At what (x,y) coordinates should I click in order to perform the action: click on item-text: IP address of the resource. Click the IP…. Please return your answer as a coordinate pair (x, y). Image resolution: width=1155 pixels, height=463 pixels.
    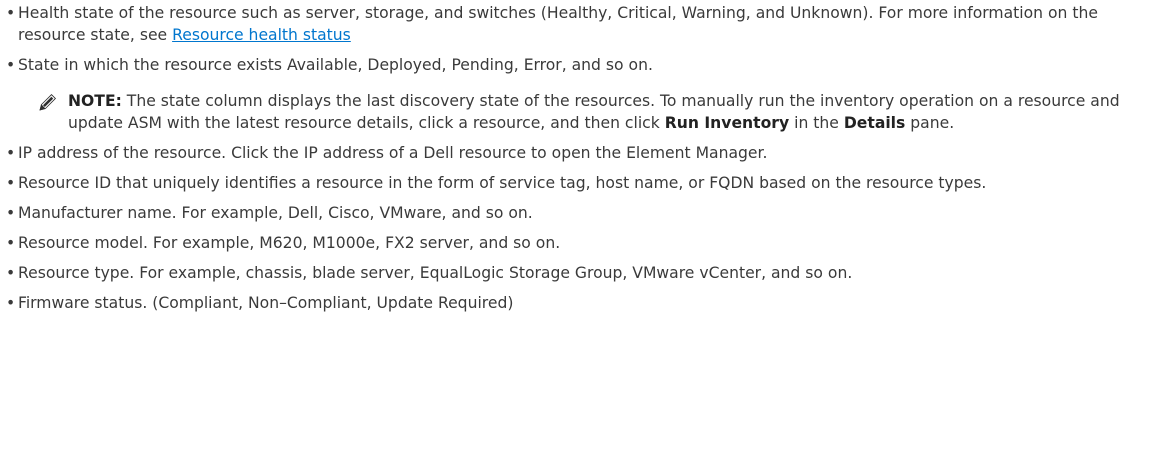
    Looking at the image, I should click on (393, 153).